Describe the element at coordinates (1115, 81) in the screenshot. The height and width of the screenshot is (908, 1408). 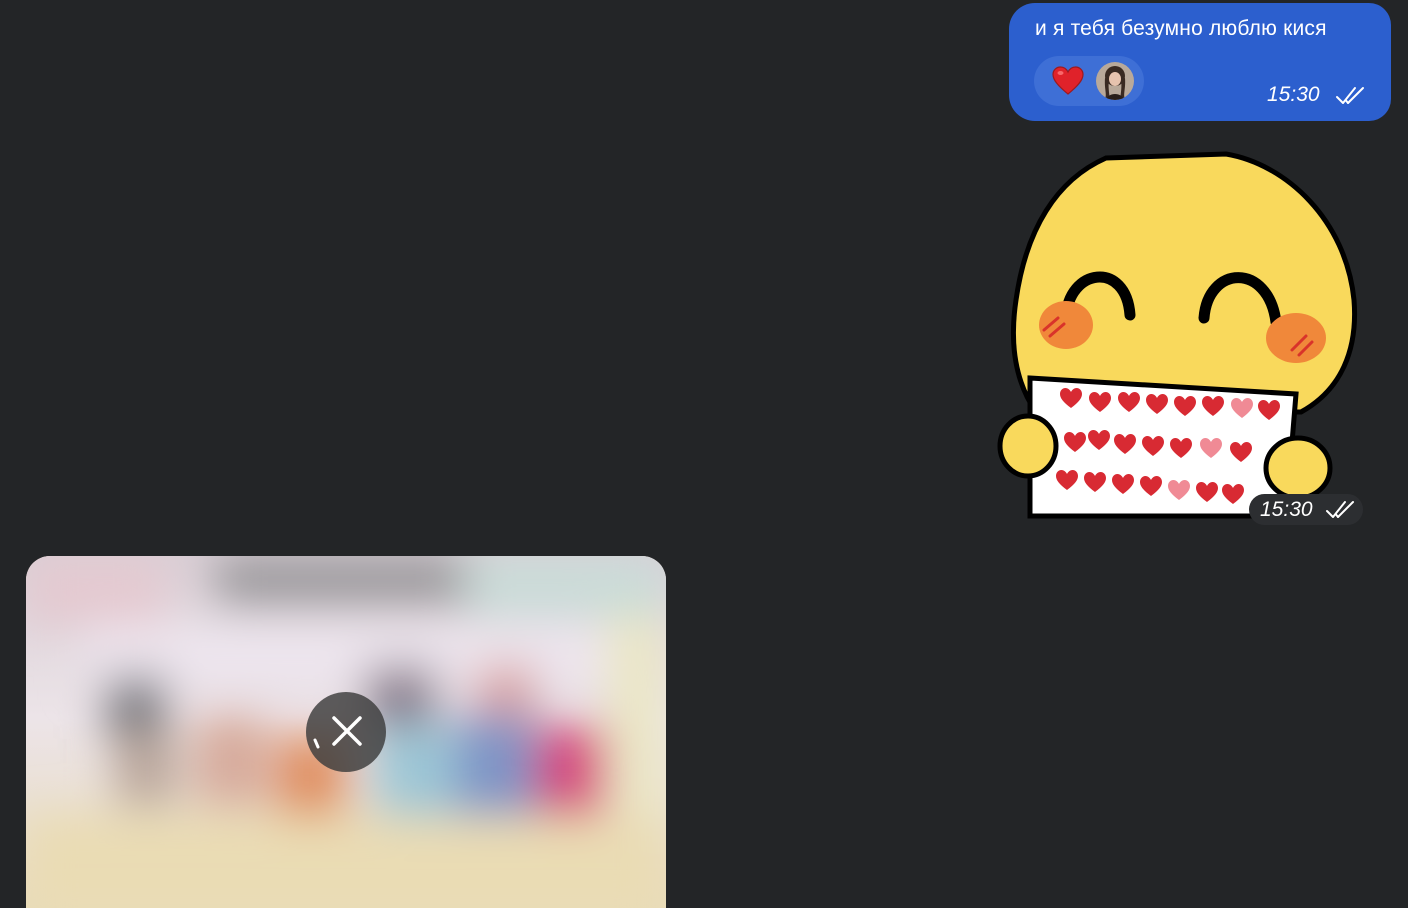
I see `avatar` at that location.